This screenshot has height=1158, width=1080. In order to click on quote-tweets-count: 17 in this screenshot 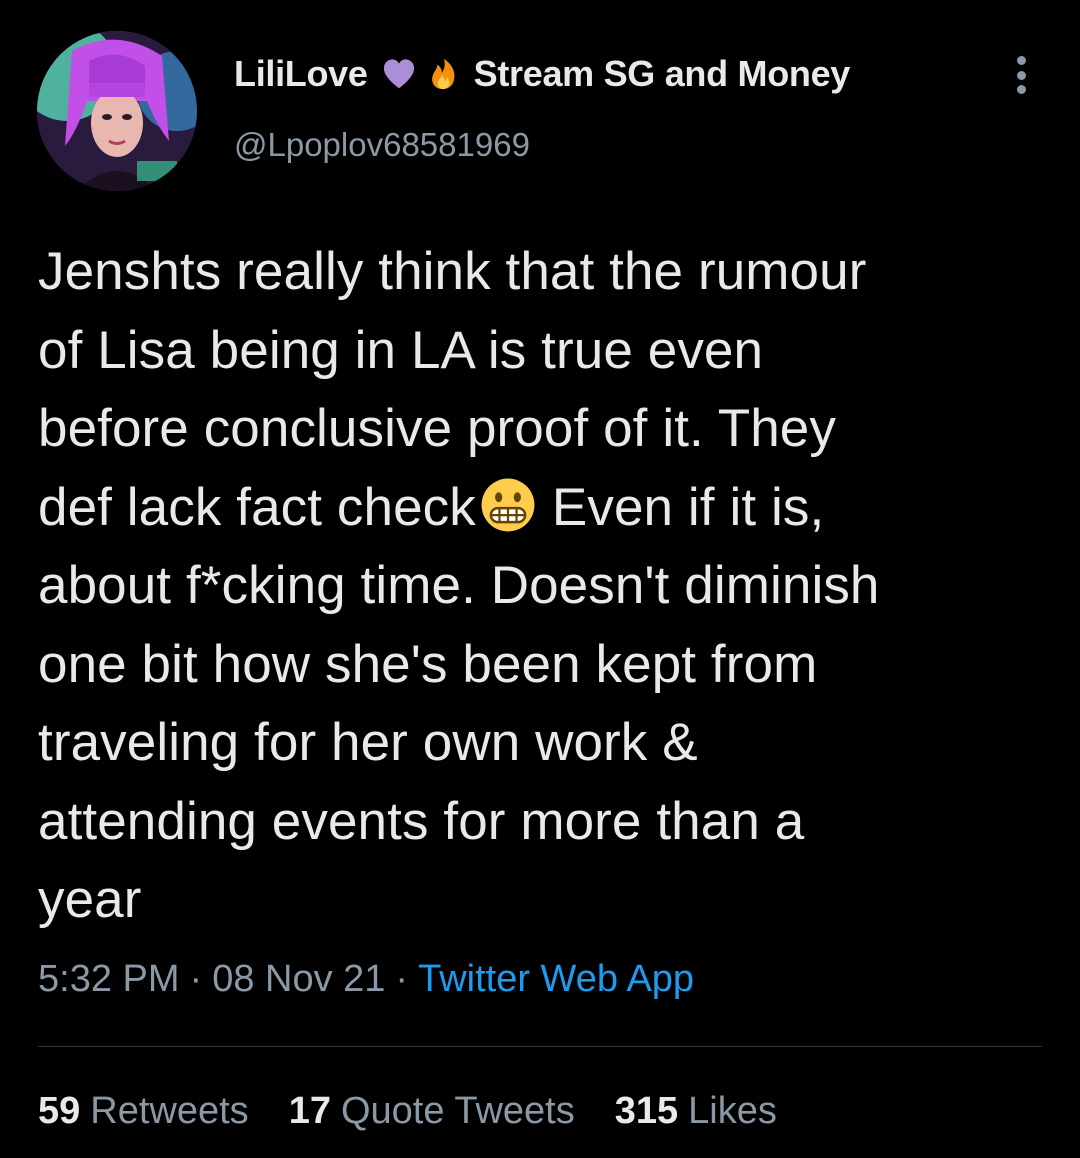, I will do `click(309, 1111)`.